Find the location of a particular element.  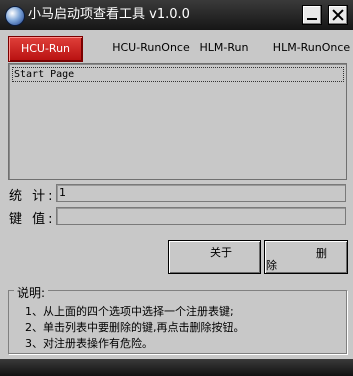

globe-icon is located at coordinates (15, 16).